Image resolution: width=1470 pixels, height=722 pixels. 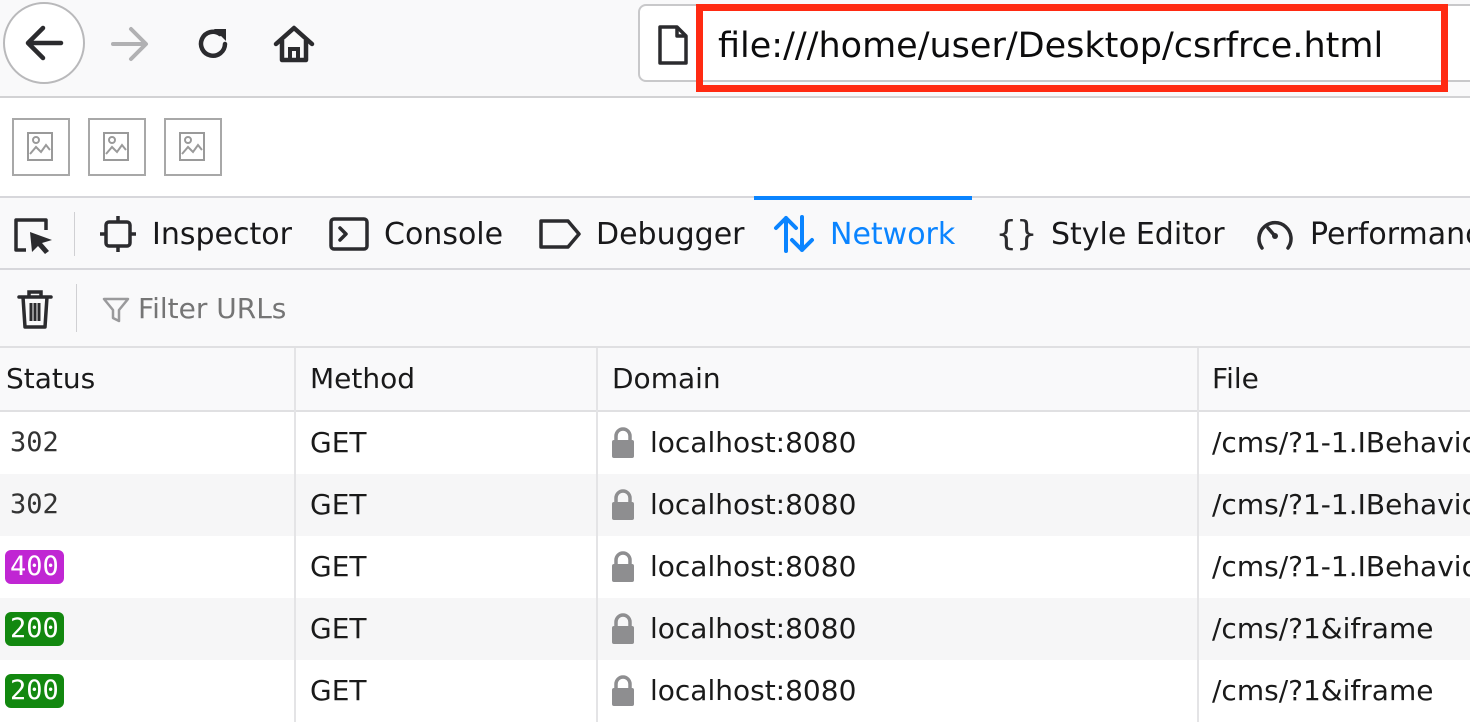 I want to click on tab-style-editor: {} Style Editor, so click(x=1110, y=234).